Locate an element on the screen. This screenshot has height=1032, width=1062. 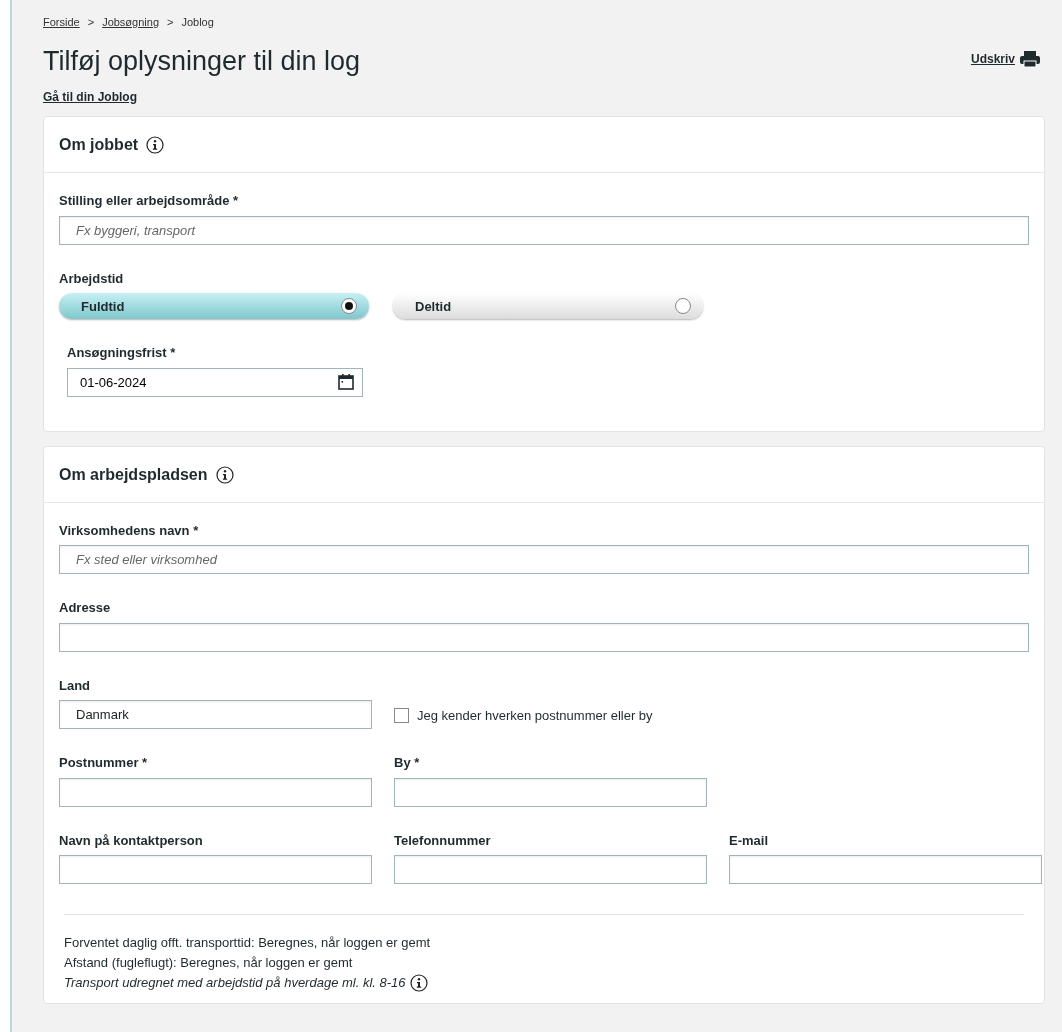
back-link: Gå til din Joblog is located at coordinates (90, 96).